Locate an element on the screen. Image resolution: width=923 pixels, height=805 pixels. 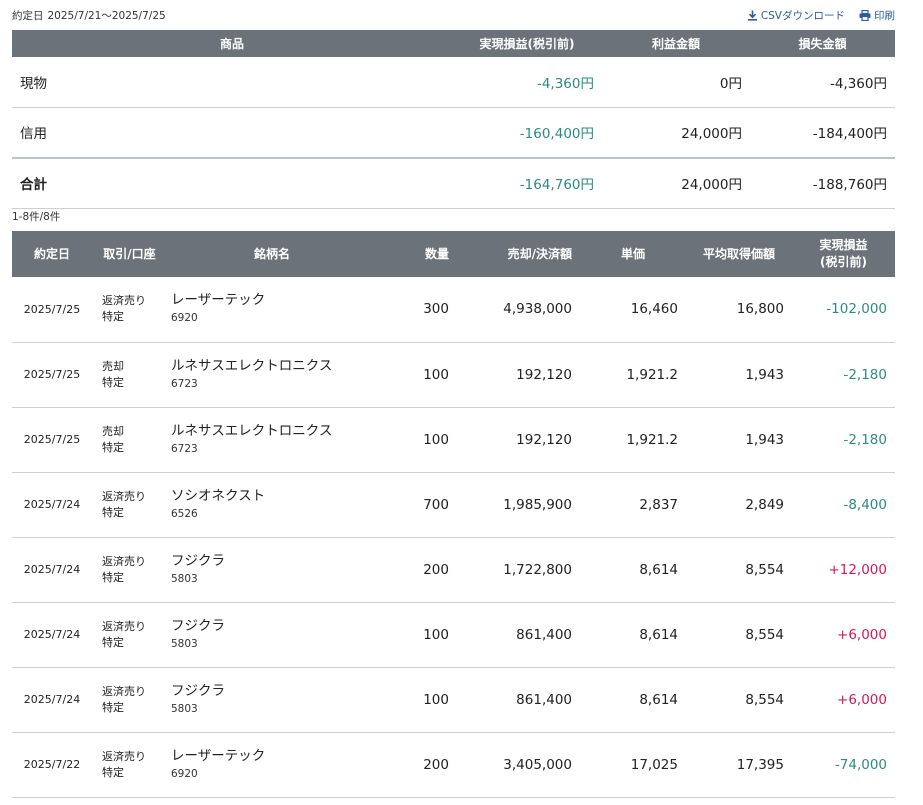
row-settlement-amount: 192,120 is located at coordinates (518, 375).